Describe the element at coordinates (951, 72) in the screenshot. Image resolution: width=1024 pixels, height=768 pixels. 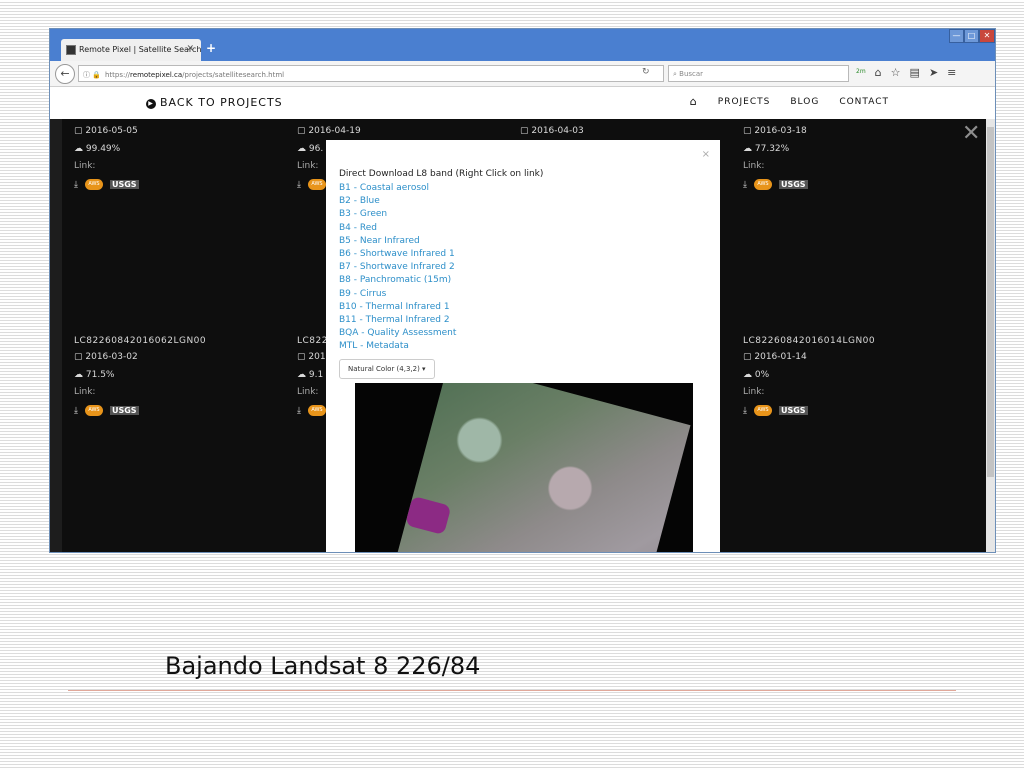
I see `menu-icon: ≡` at that location.